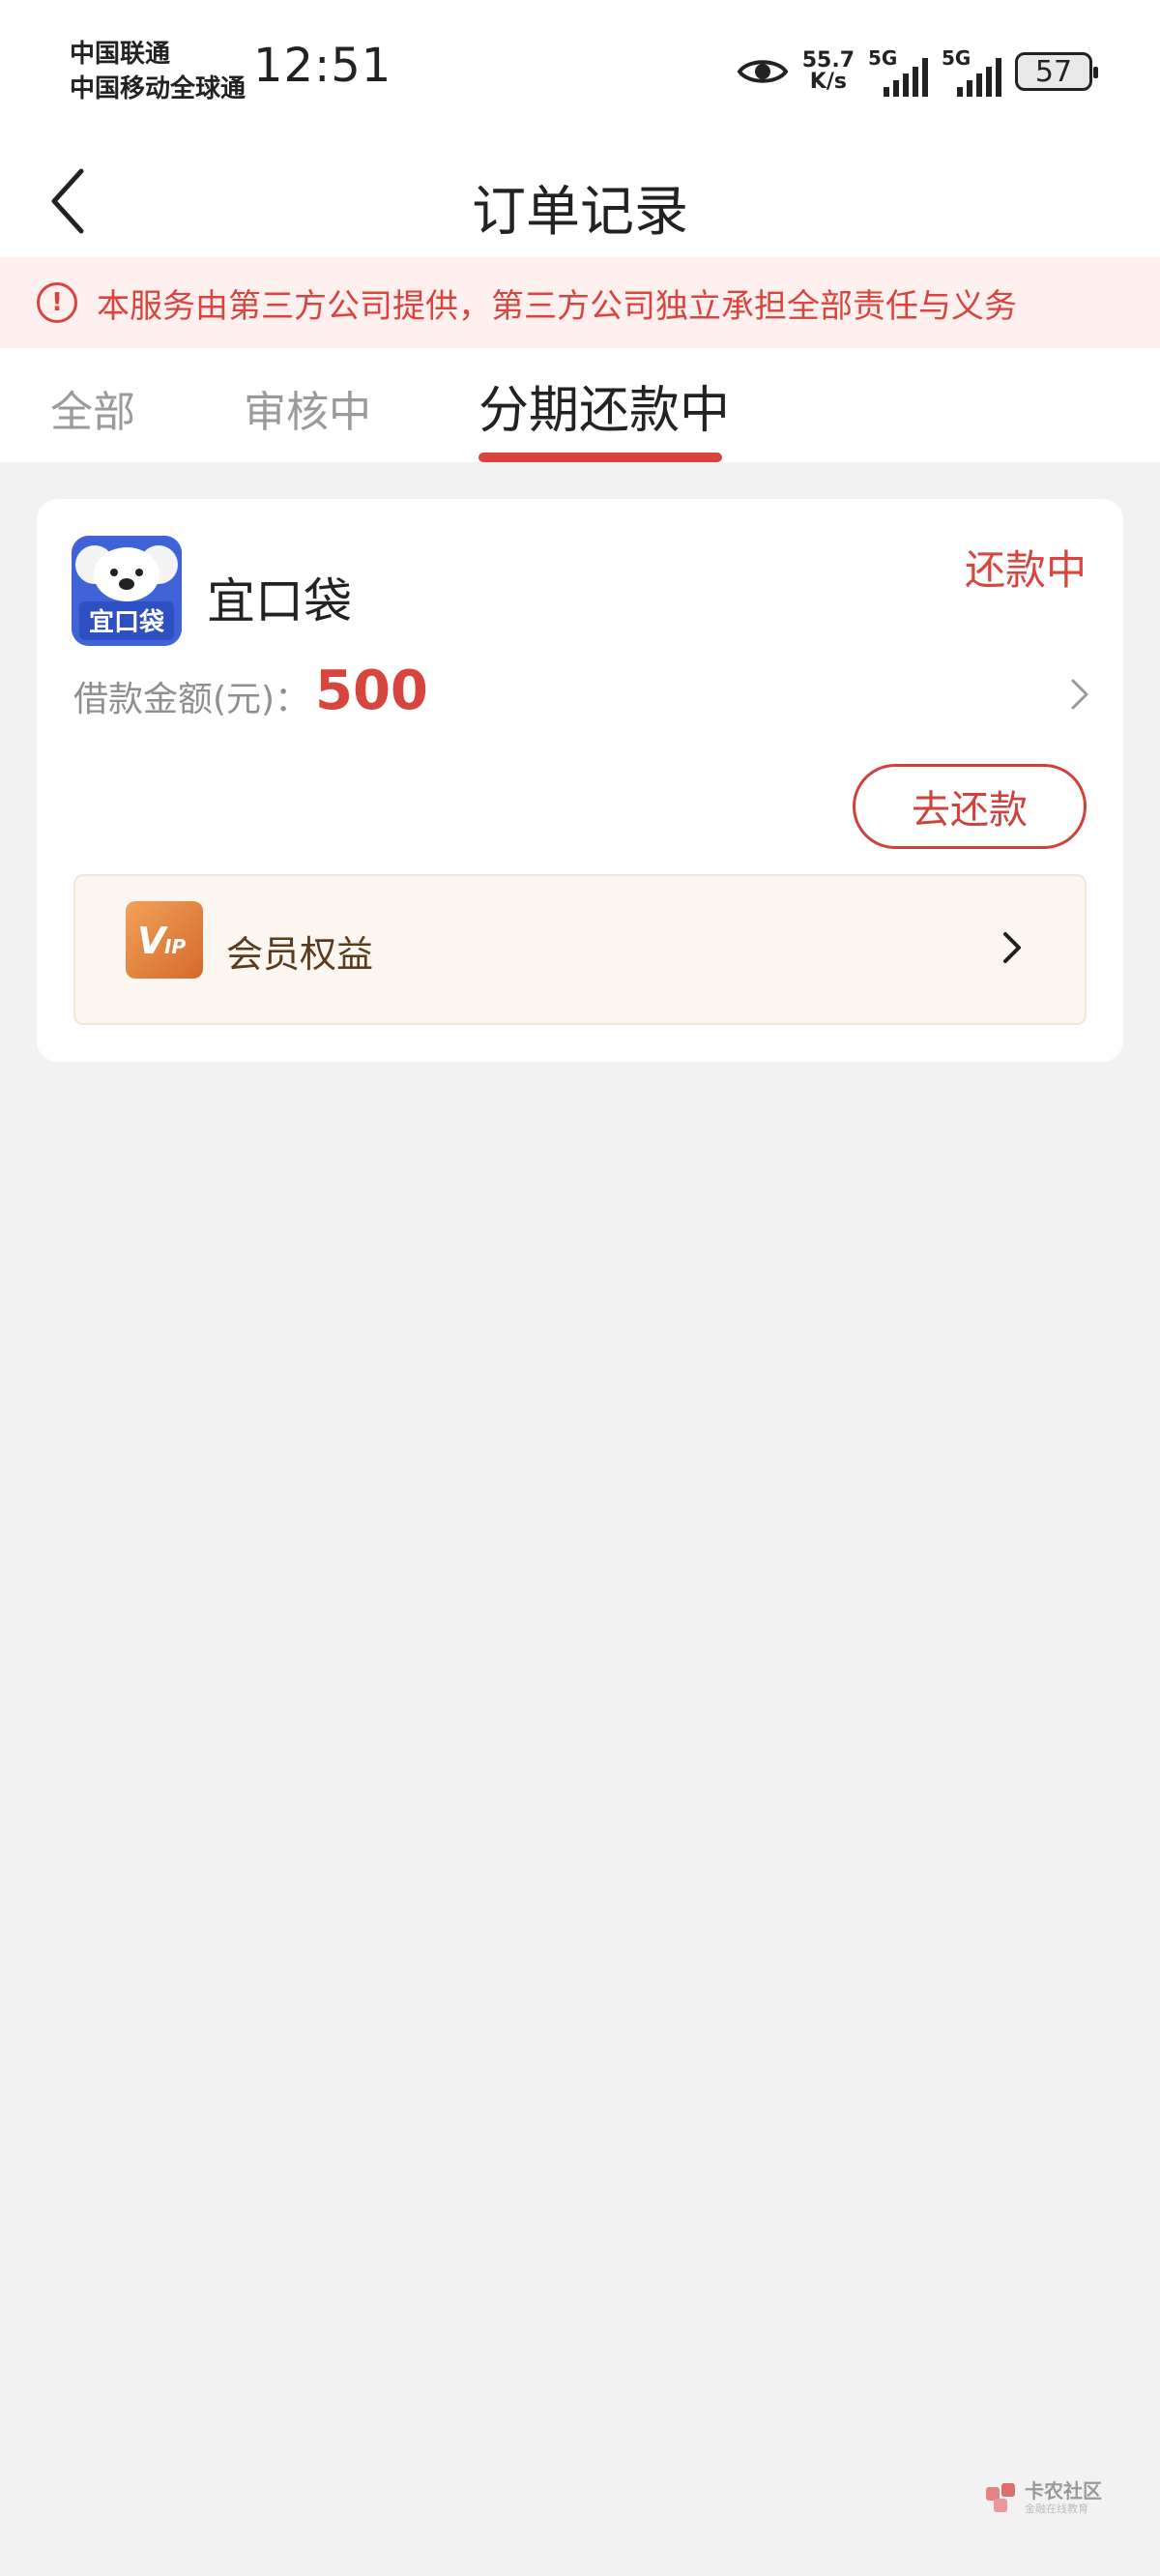 Image resolution: width=1160 pixels, height=2576 pixels. What do you see at coordinates (604, 405) in the screenshot?
I see `tab-installment-repaying: 分期还款中` at bounding box center [604, 405].